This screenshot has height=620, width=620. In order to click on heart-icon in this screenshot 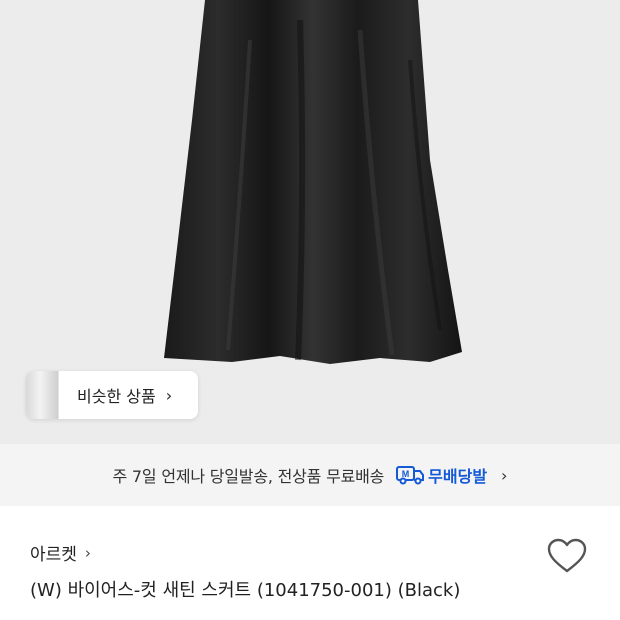, I will do `click(567, 556)`.